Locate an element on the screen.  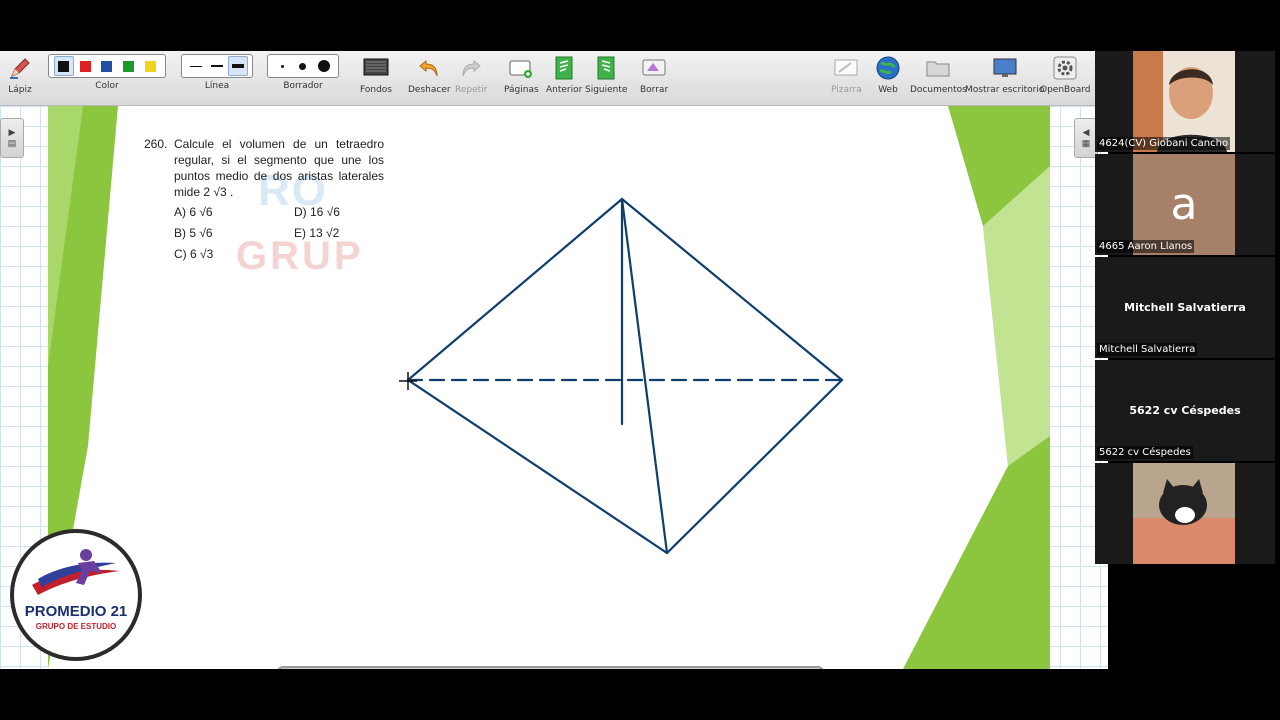
page-list-icon: ▤ is located at coordinates (12, 143).